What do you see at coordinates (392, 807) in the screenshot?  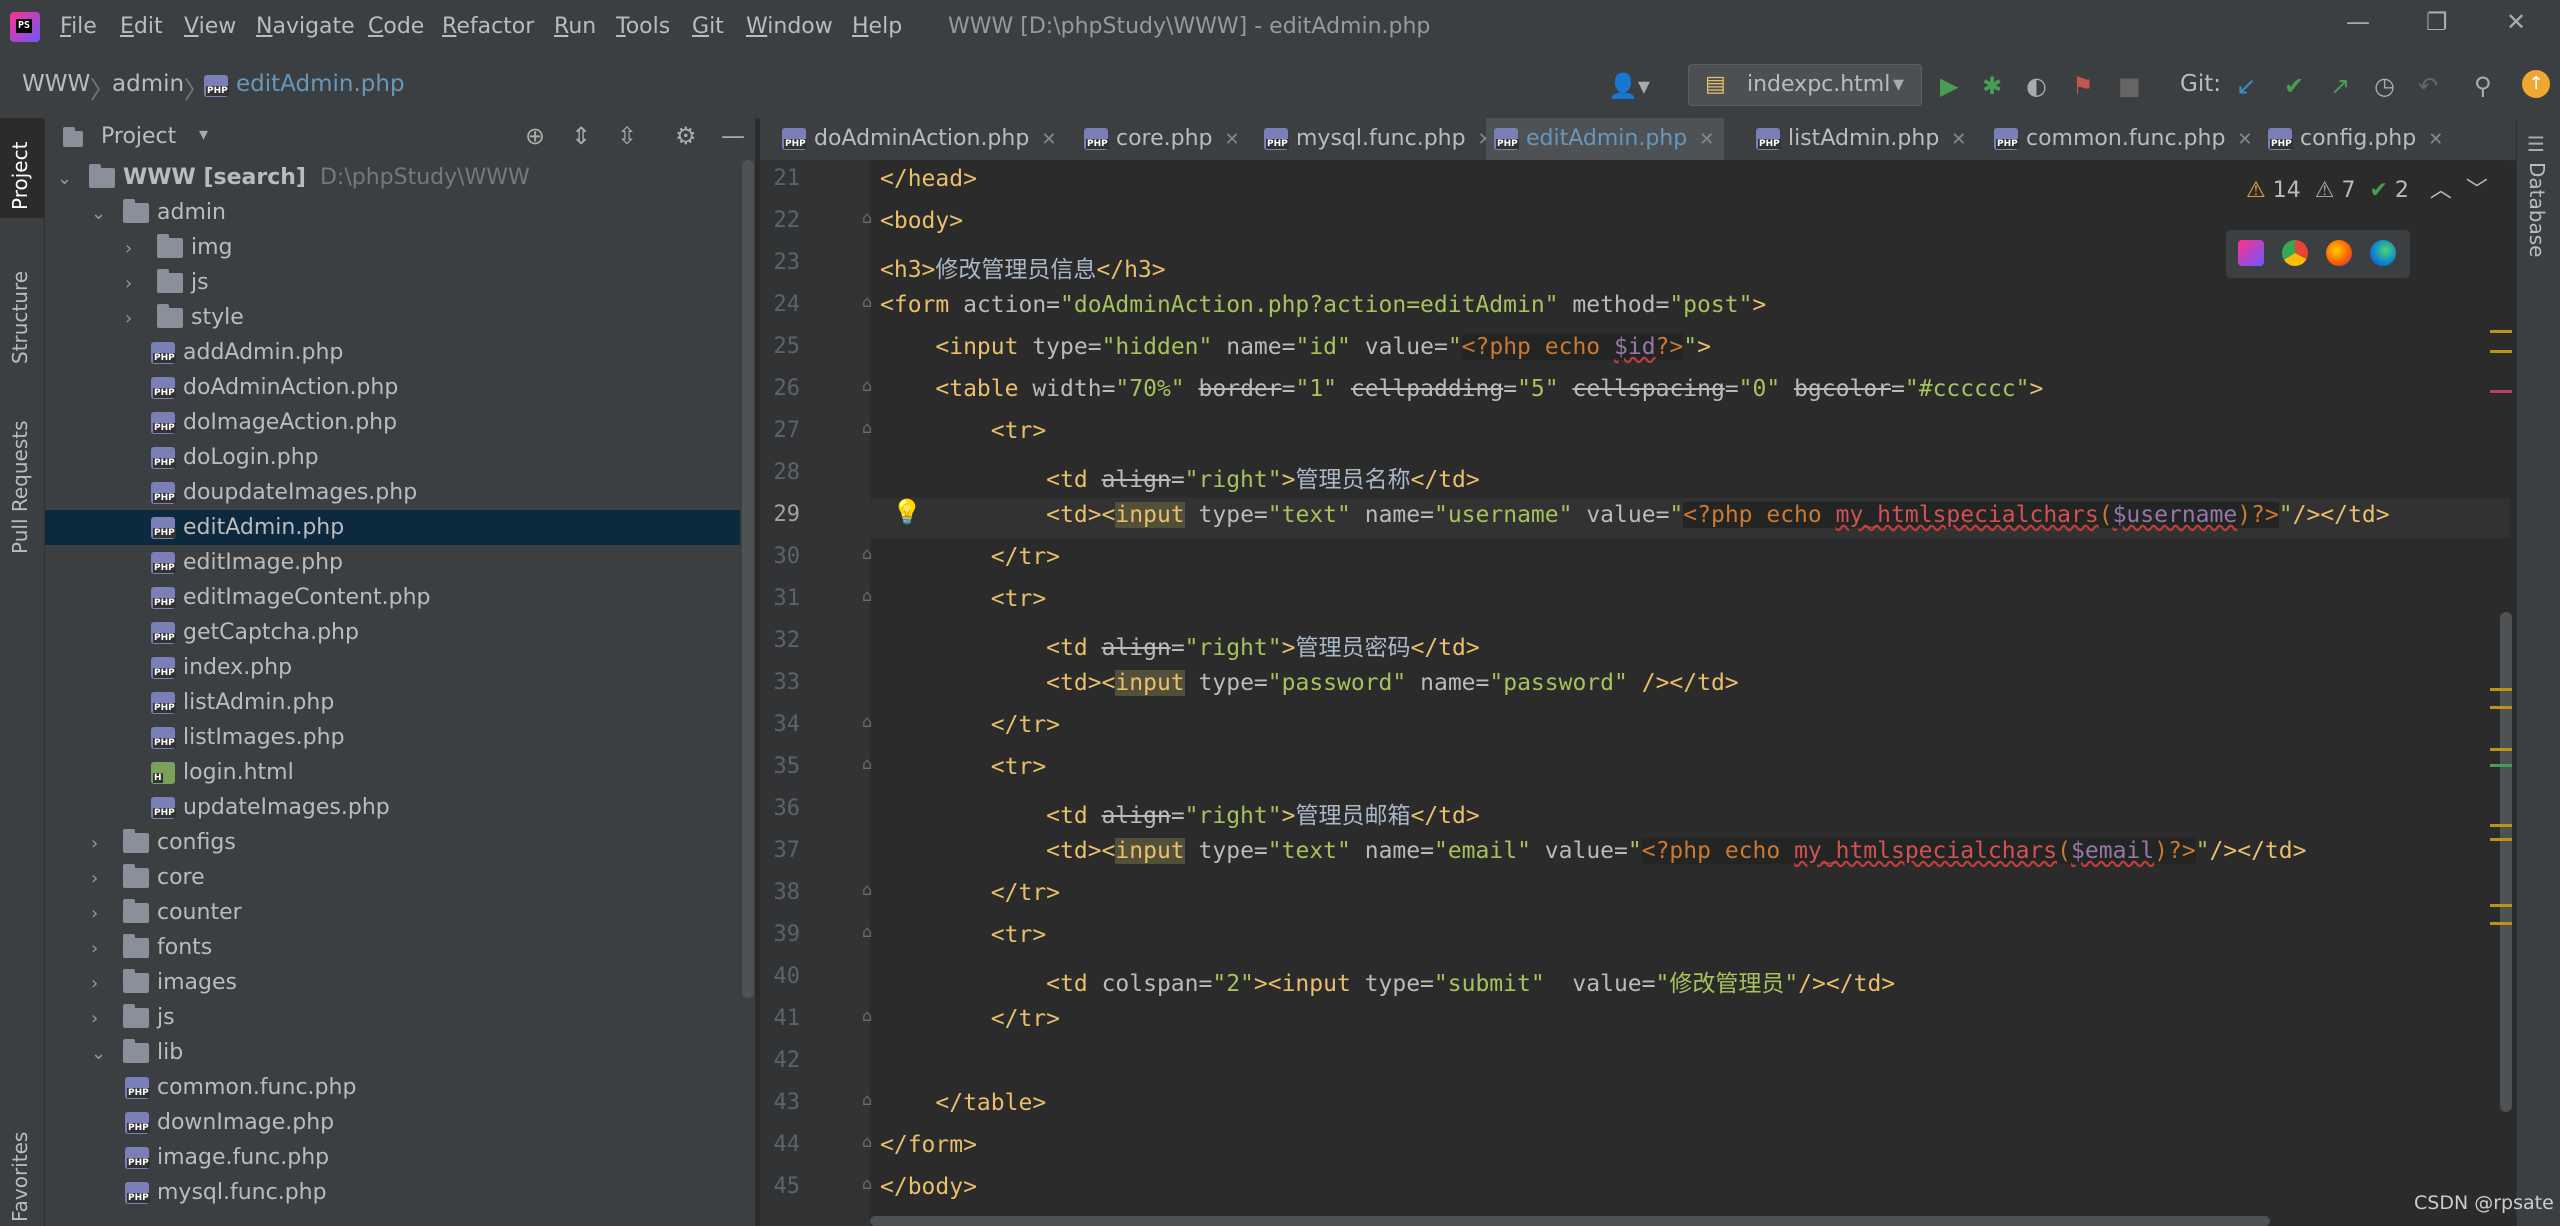 I see `tree-file: PHP updateImages.php` at bounding box center [392, 807].